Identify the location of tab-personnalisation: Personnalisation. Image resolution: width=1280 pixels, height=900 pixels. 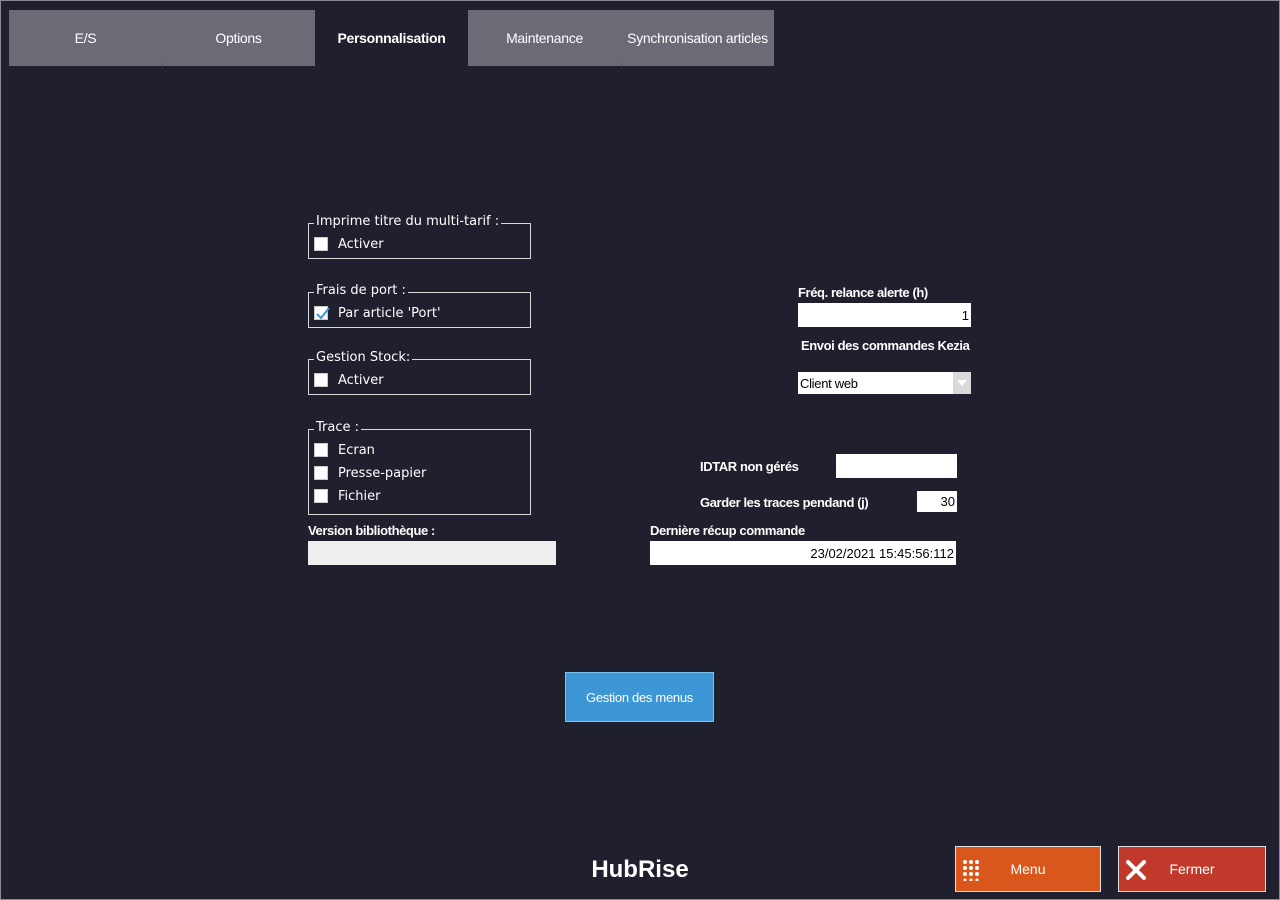
(391, 38).